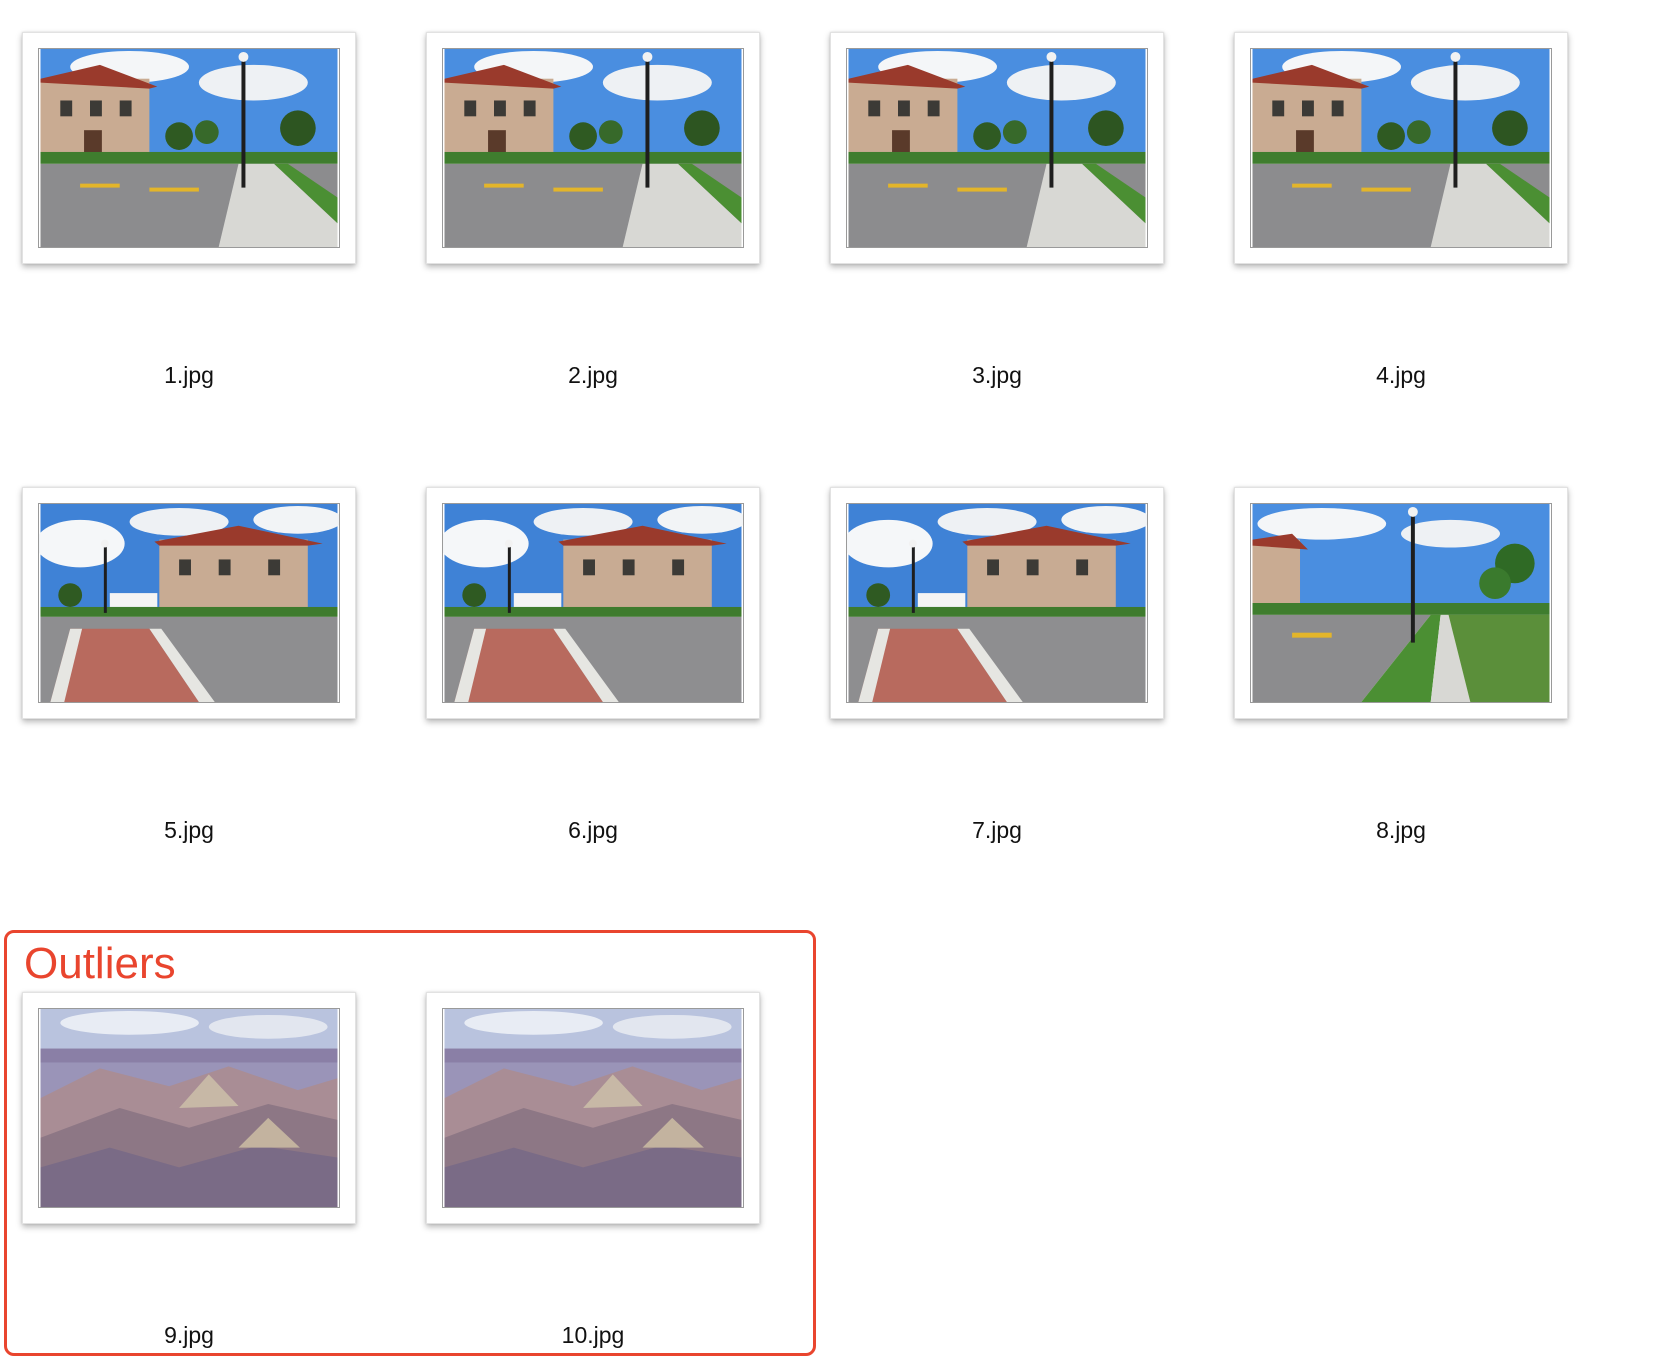 This screenshot has height=1360, width=1656. I want to click on file-name: 10.jpg, so click(593, 1335).